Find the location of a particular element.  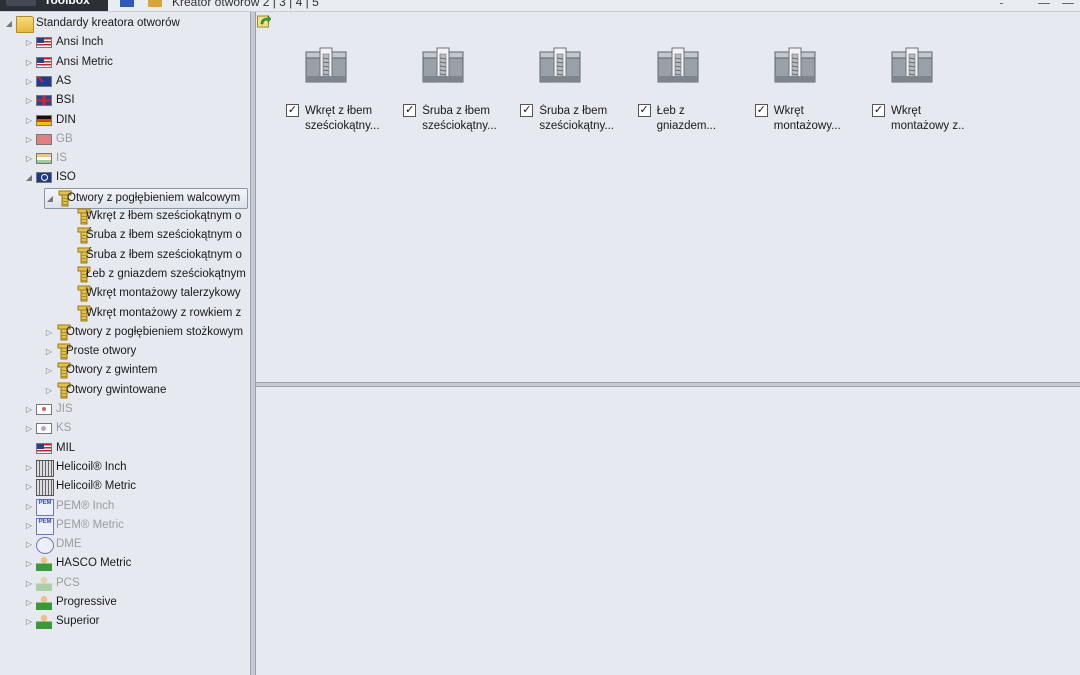

tree-node-standard: ▷ DIN is located at coordinates (134, 120).